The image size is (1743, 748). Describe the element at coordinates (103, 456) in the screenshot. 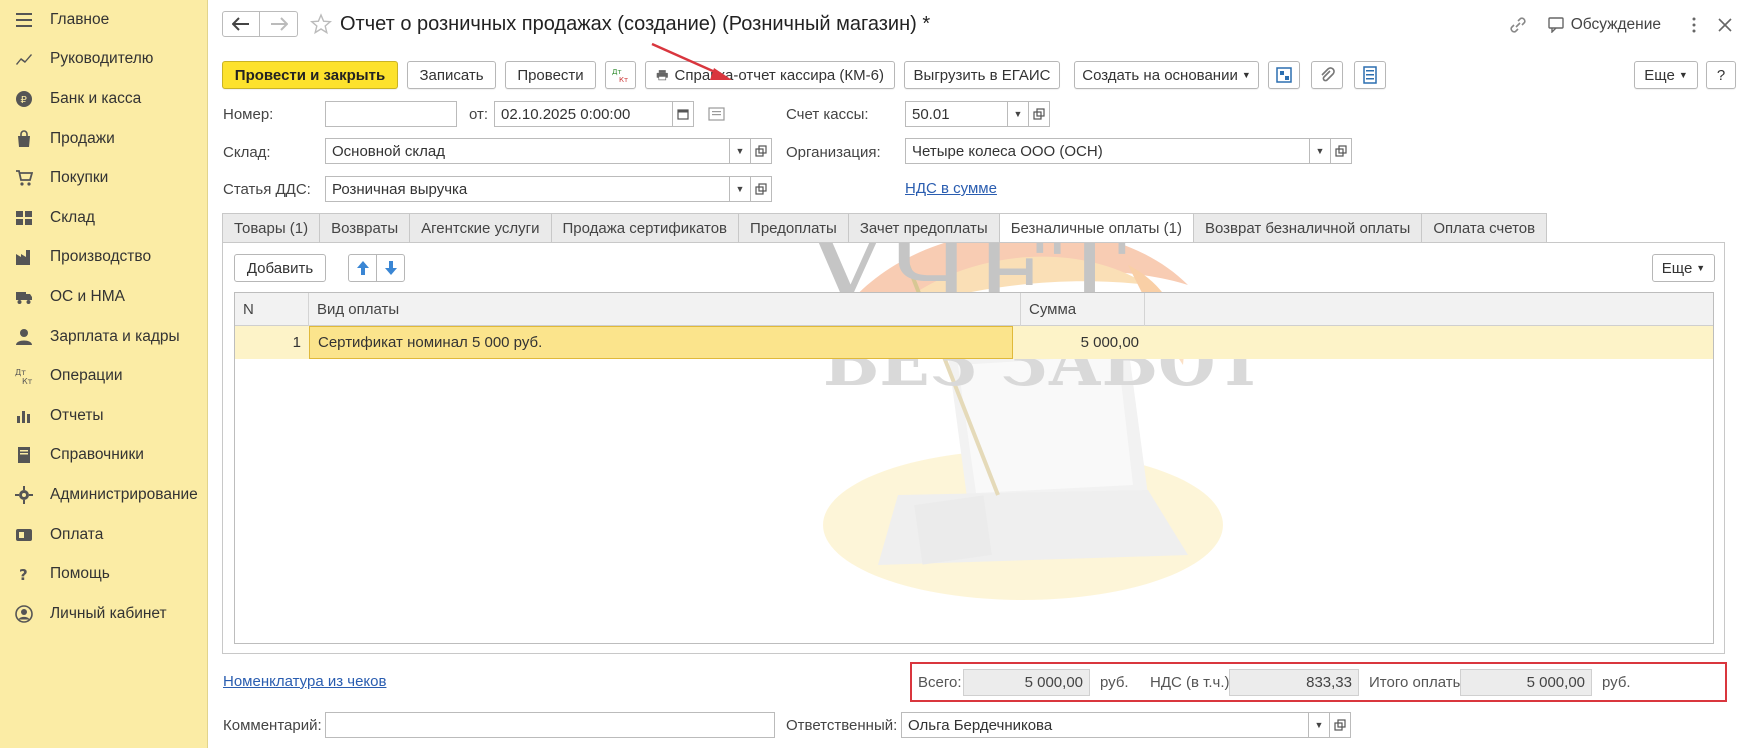

I see `sidebar-item-catalogs: Справочники` at that location.